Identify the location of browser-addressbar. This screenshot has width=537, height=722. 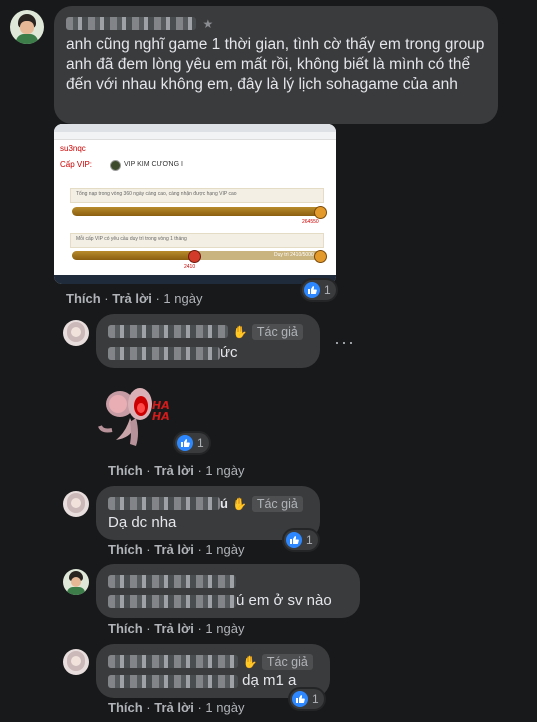
(195, 136).